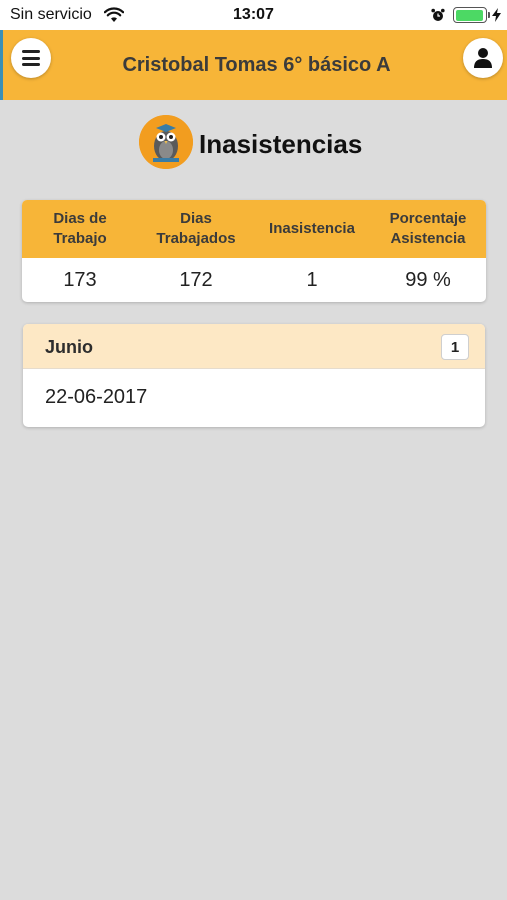  What do you see at coordinates (254, 346) in the screenshot?
I see `month-header: Junio 1` at bounding box center [254, 346].